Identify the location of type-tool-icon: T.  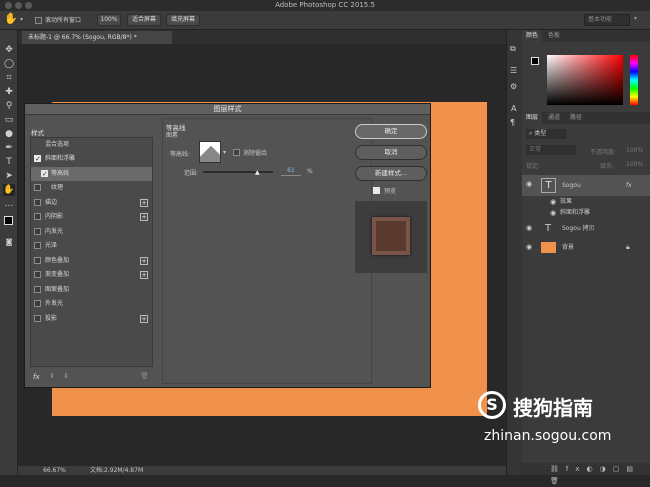
(9, 162).